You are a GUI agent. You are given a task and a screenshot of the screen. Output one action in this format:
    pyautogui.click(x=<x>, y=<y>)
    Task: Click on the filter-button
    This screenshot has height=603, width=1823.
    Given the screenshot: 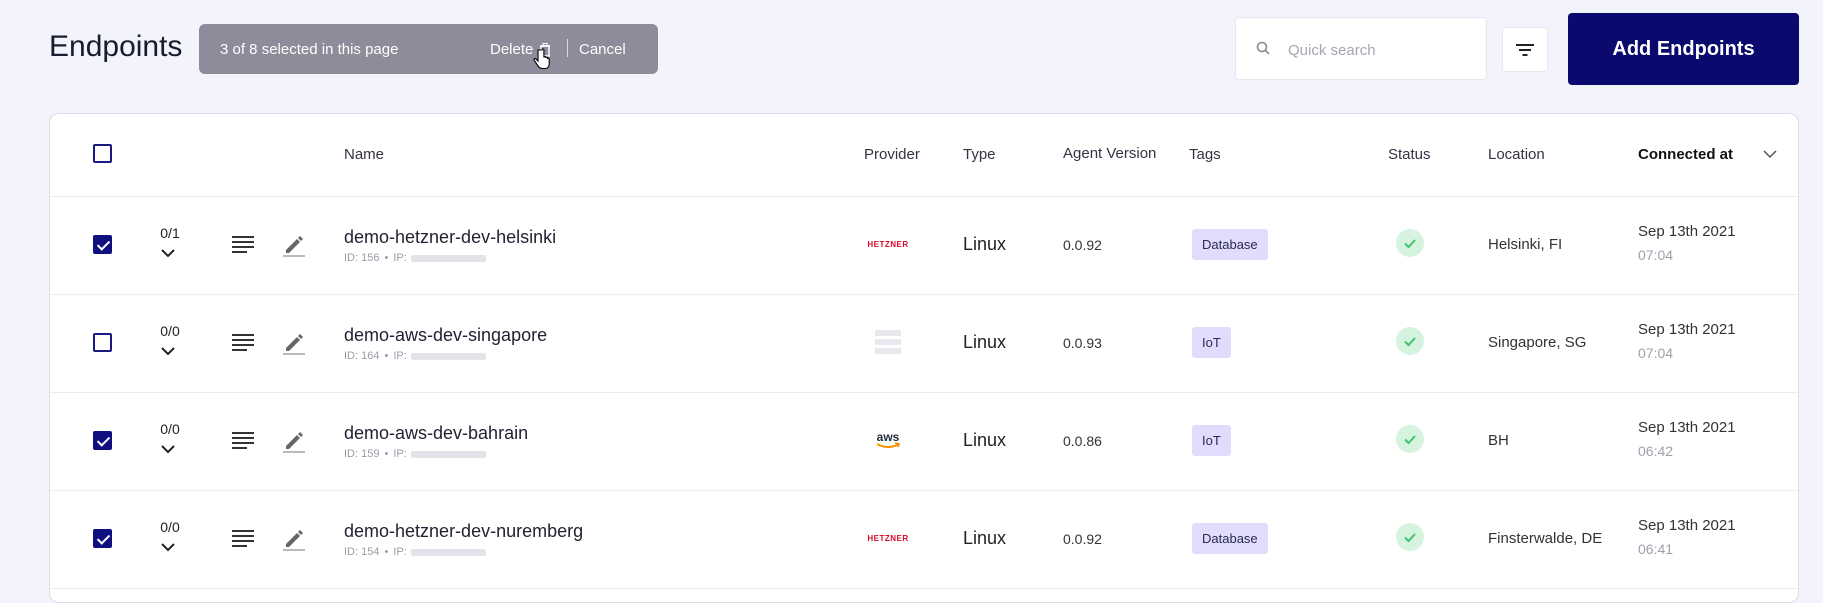 What is the action you would take?
    pyautogui.click(x=1525, y=49)
    